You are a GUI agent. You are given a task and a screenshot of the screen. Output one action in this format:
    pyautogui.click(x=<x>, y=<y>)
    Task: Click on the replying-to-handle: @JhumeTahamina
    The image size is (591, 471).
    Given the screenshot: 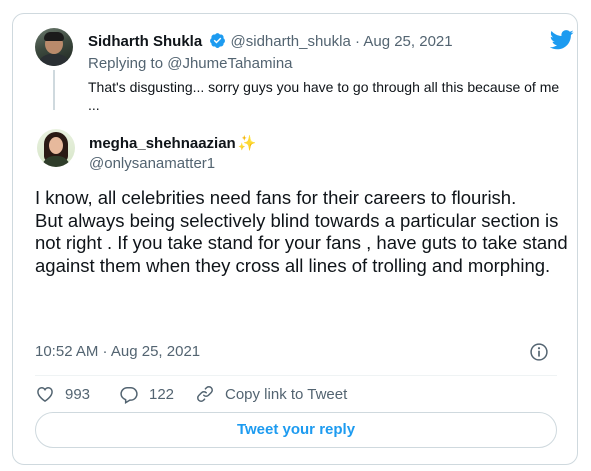 What is the action you would take?
    pyautogui.click(x=229, y=63)
    